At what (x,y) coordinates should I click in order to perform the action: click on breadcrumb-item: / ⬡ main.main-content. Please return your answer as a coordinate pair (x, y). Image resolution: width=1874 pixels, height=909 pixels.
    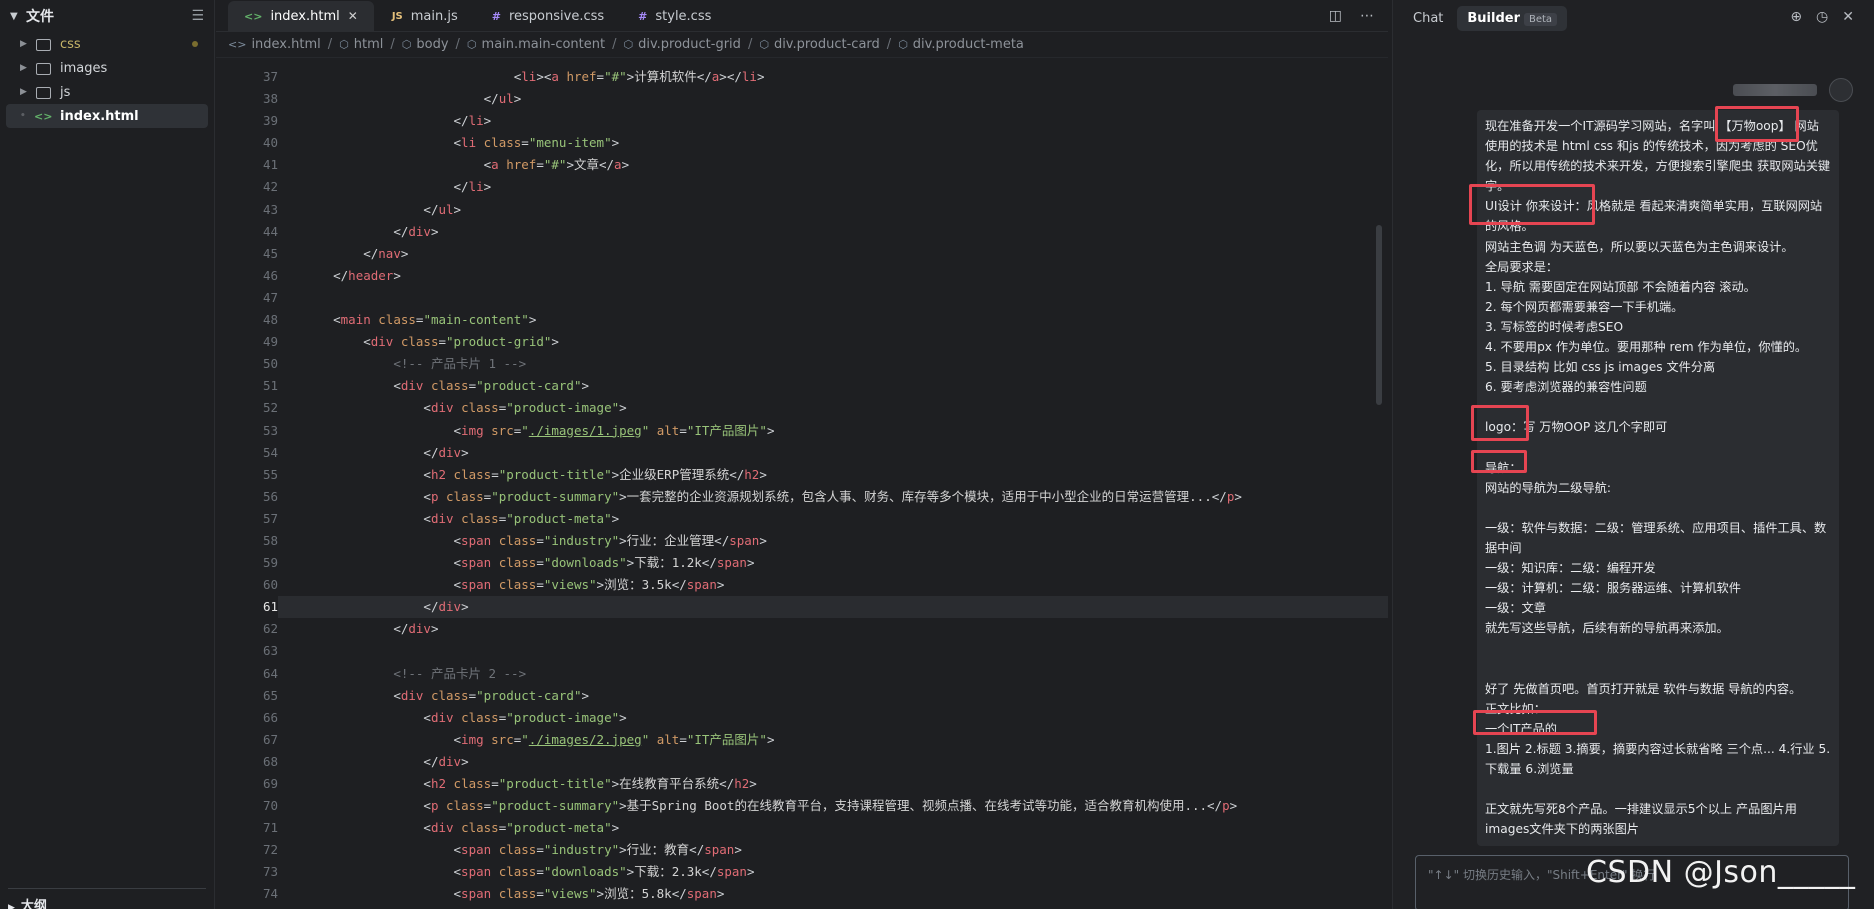
    Looking at the image, I should click on (527, 44).